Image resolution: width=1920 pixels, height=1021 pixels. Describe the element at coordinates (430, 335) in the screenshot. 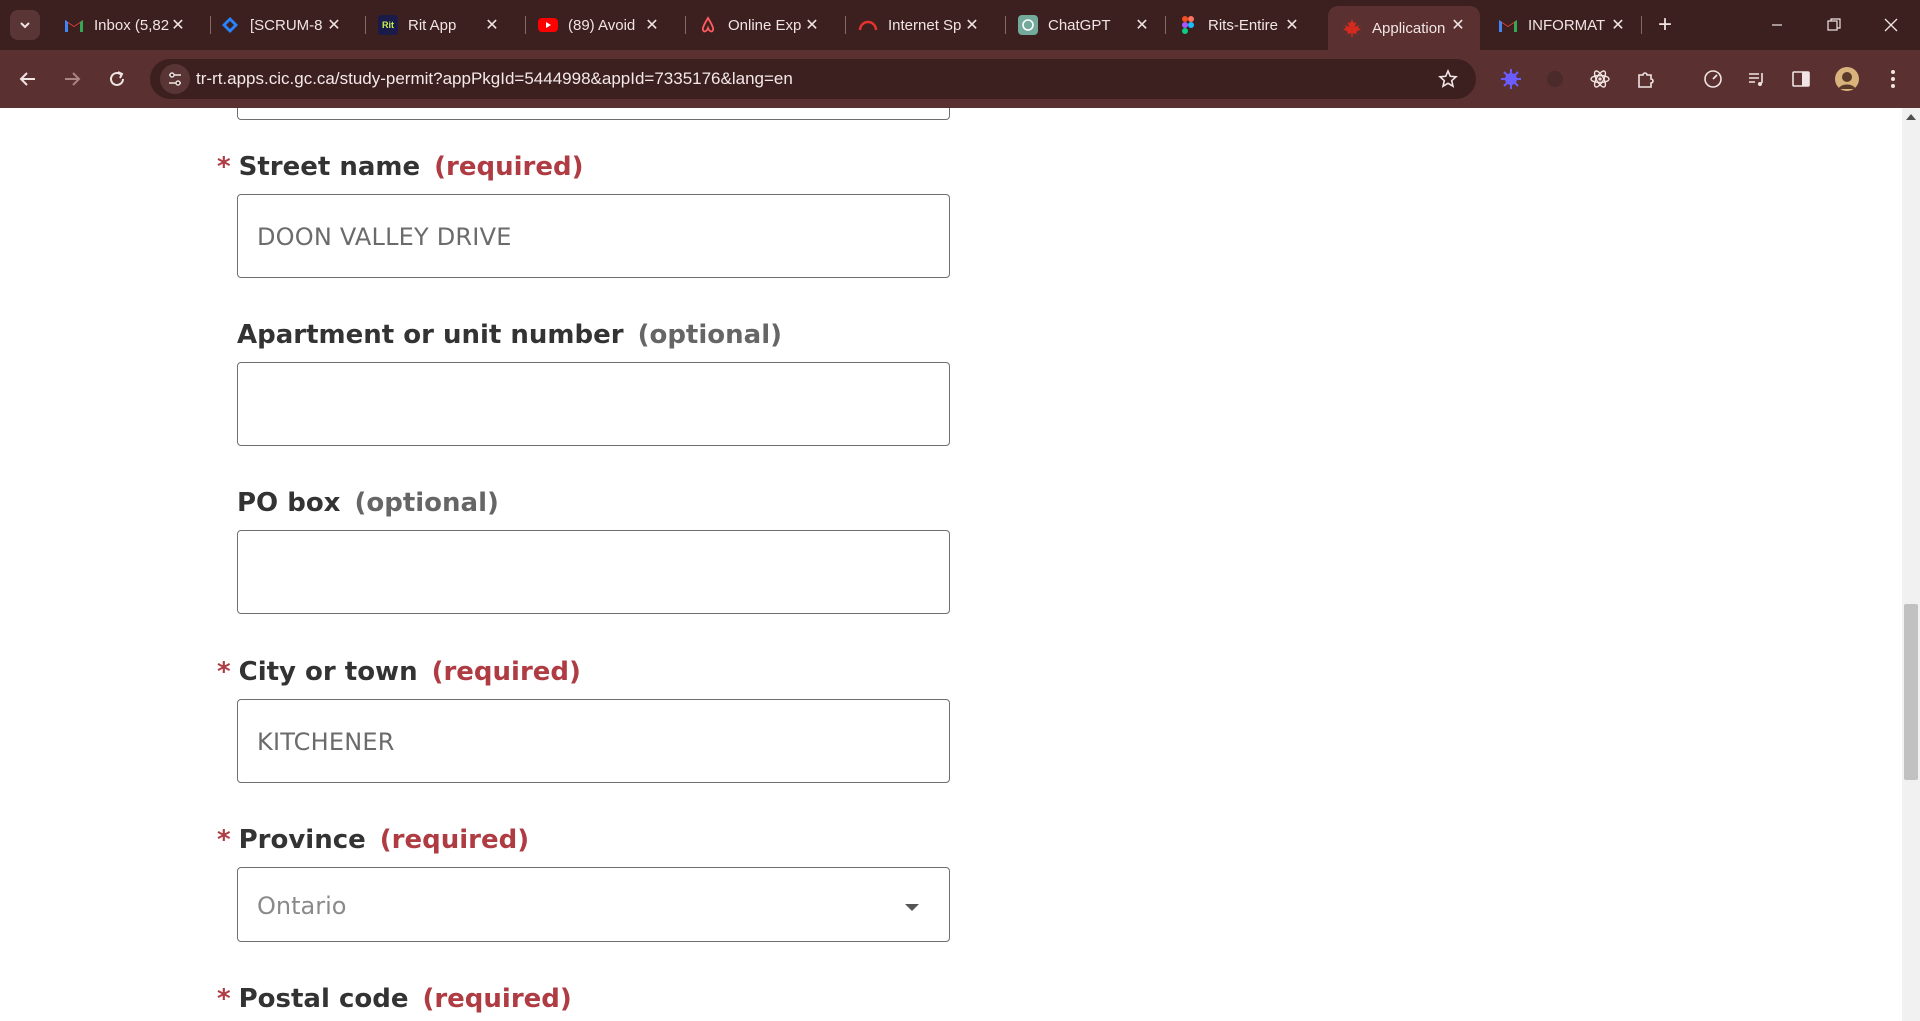

I see `apartment-label-text: Apartment or unit number` at that location.